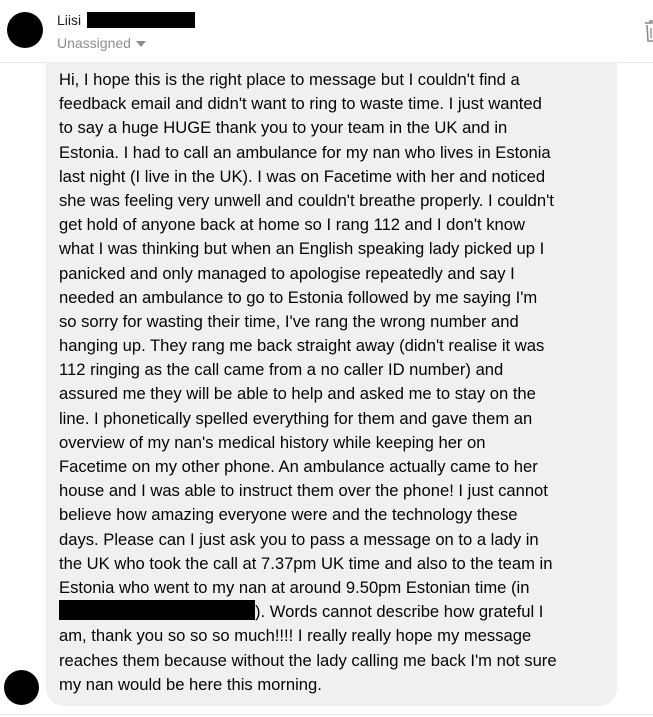  What do you see at coordinates (190, 684) in the screenshot?
I see `message-line: my nan would be here this morning.` at bounding box center [190, 684].